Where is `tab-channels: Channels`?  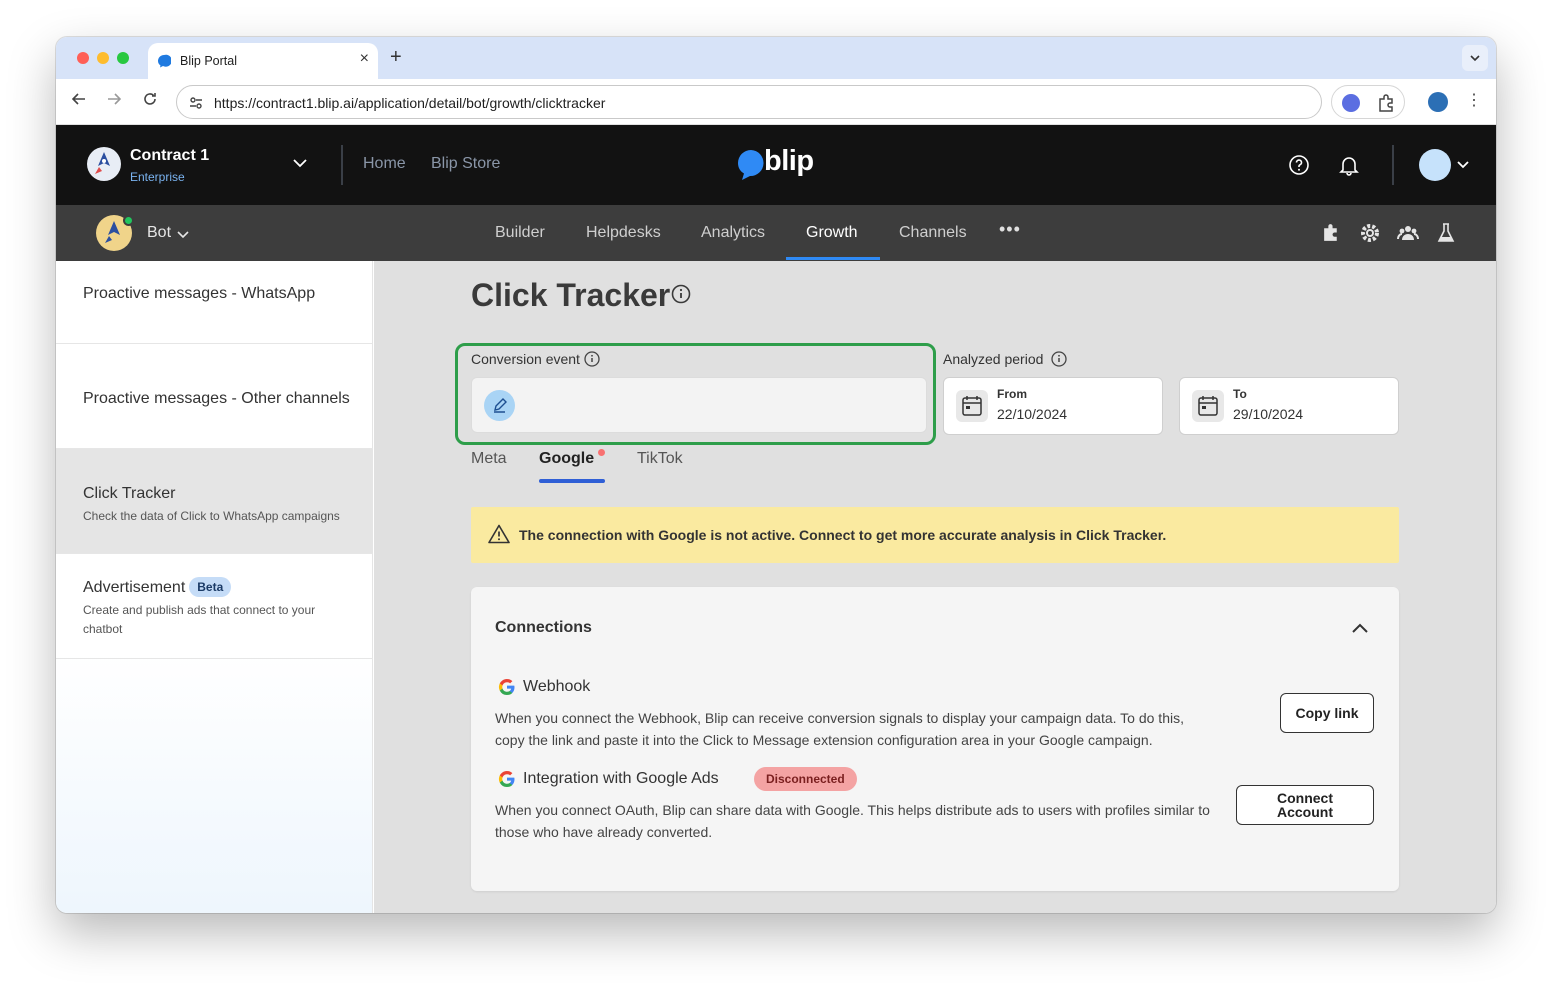
tab-channels: Channels is located at coordinates (933, 233).